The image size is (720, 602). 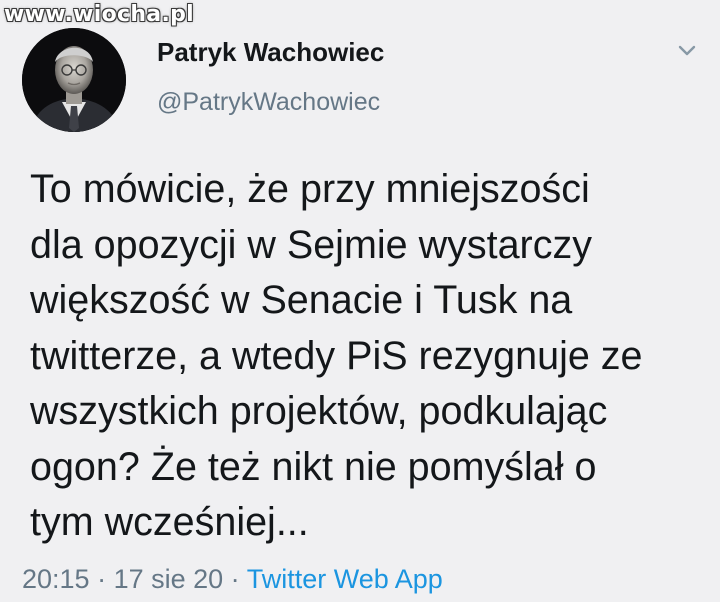 What do you see at coordinates (268, 102) in the screenshot?
I see `user-handle: @PatrykWachowiec` at bounding box center [268, 102].